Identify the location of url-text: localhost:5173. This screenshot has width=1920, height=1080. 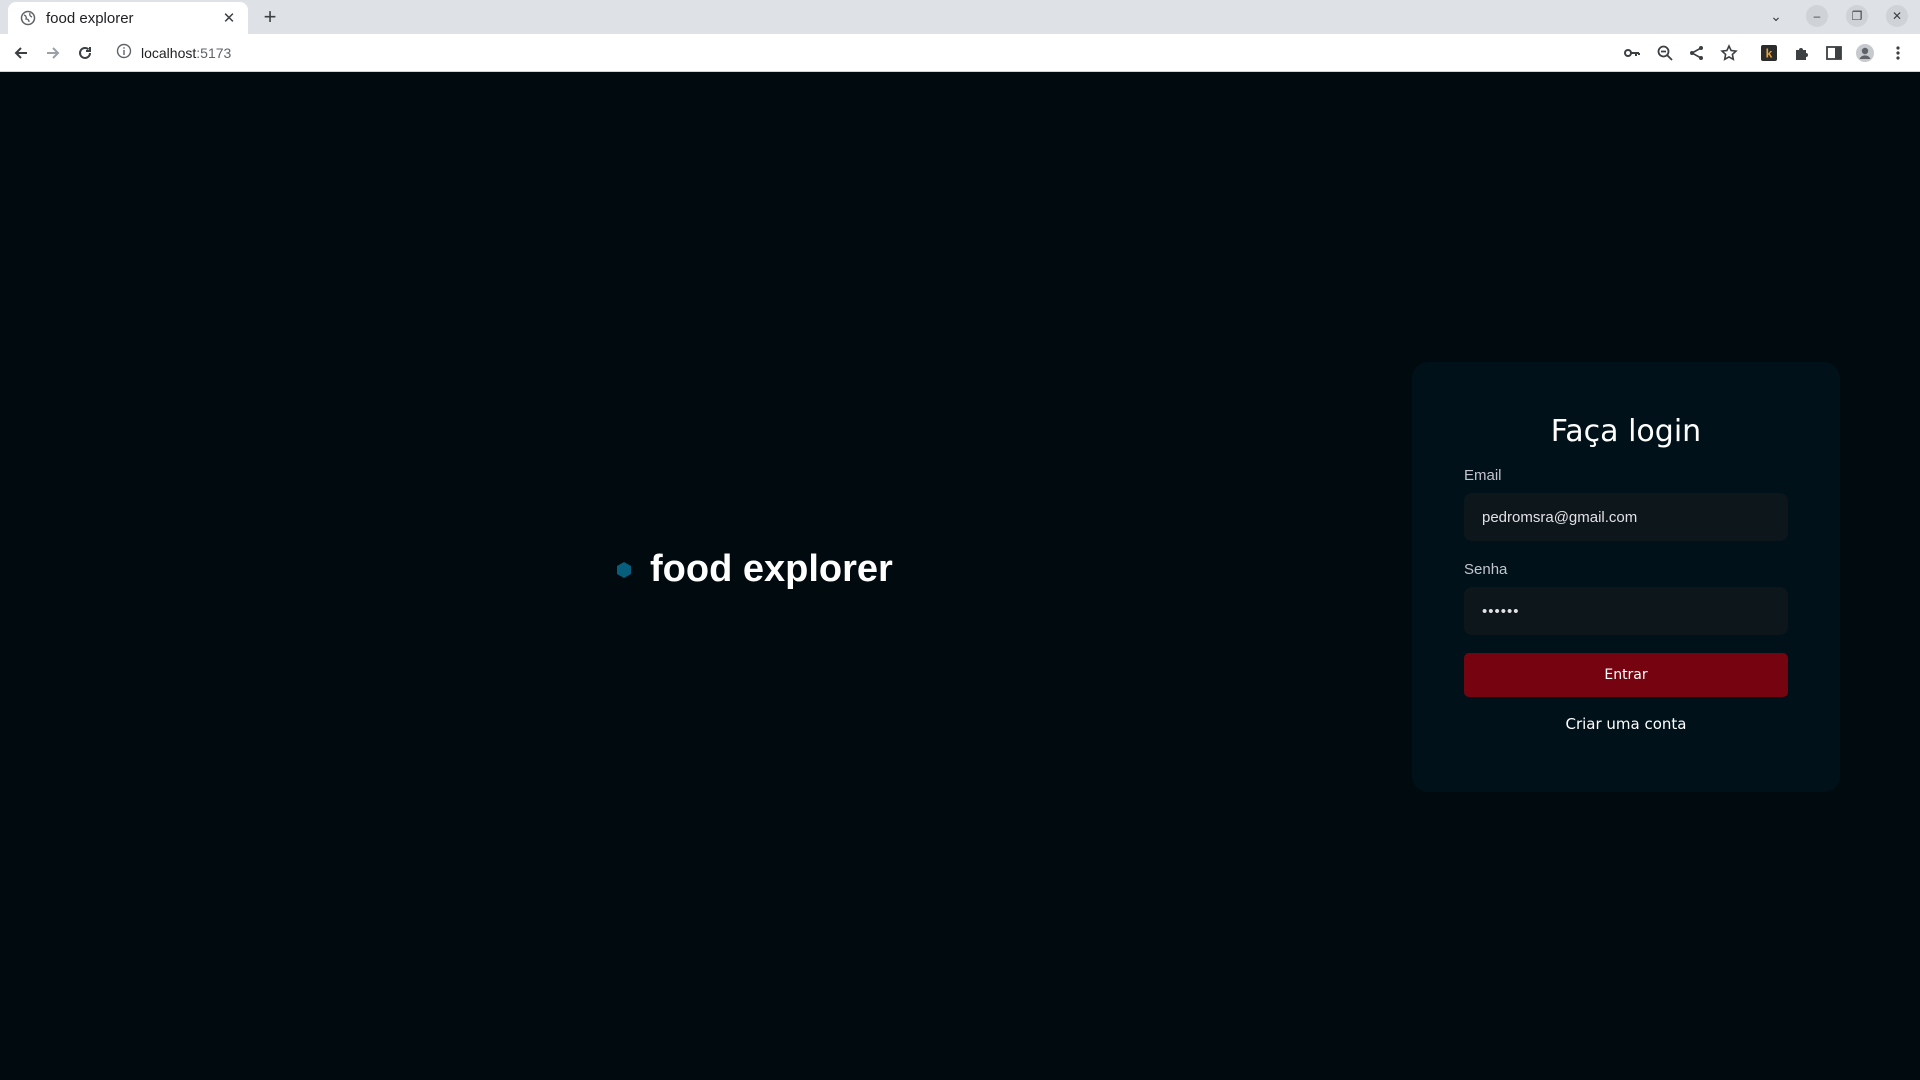
(186, 53).